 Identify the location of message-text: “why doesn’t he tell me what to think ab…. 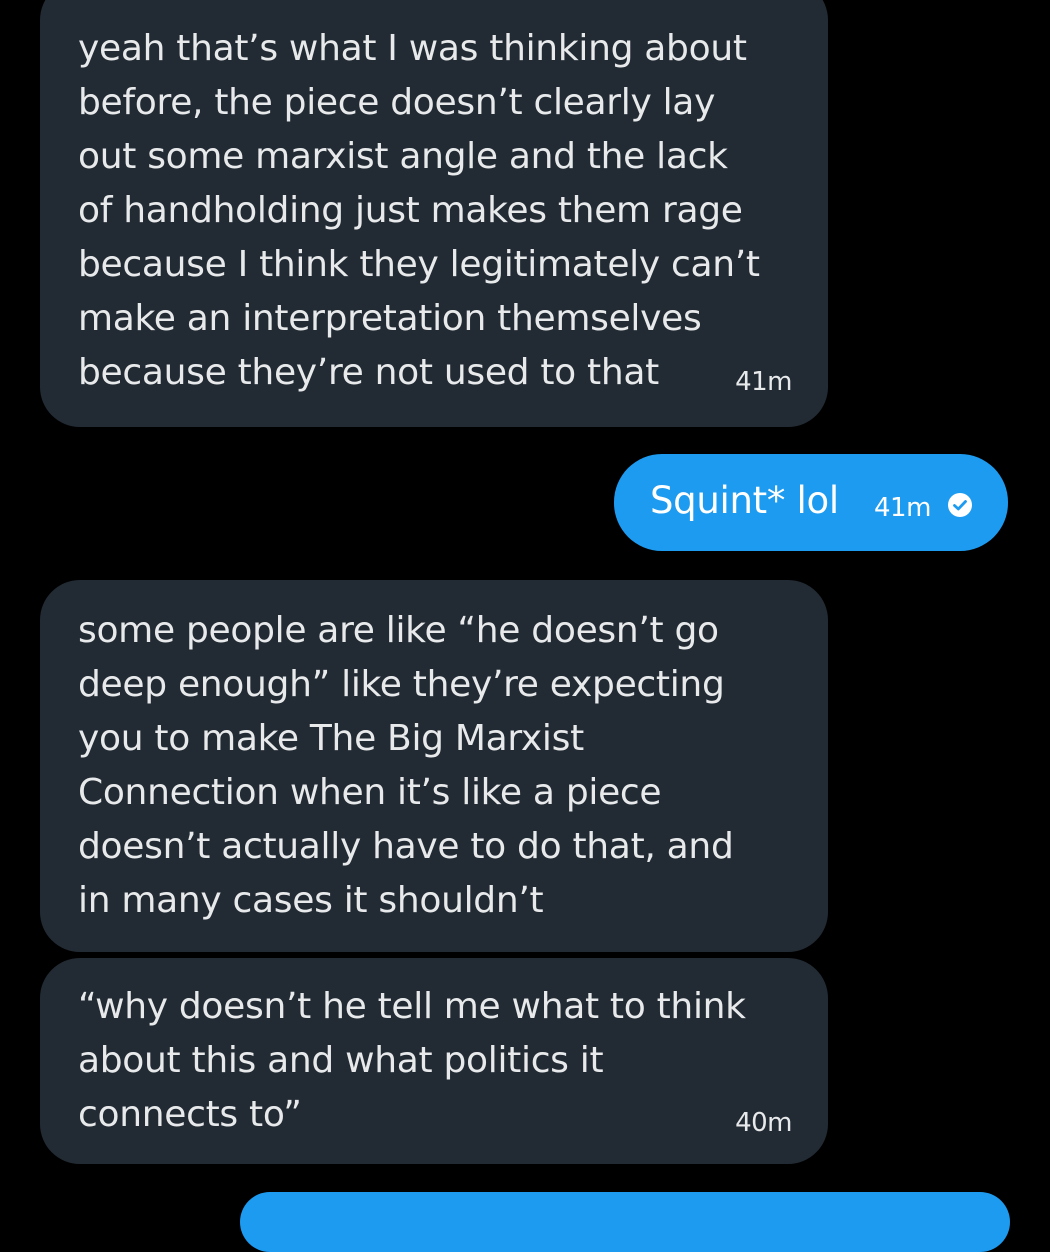
(412, 1060).